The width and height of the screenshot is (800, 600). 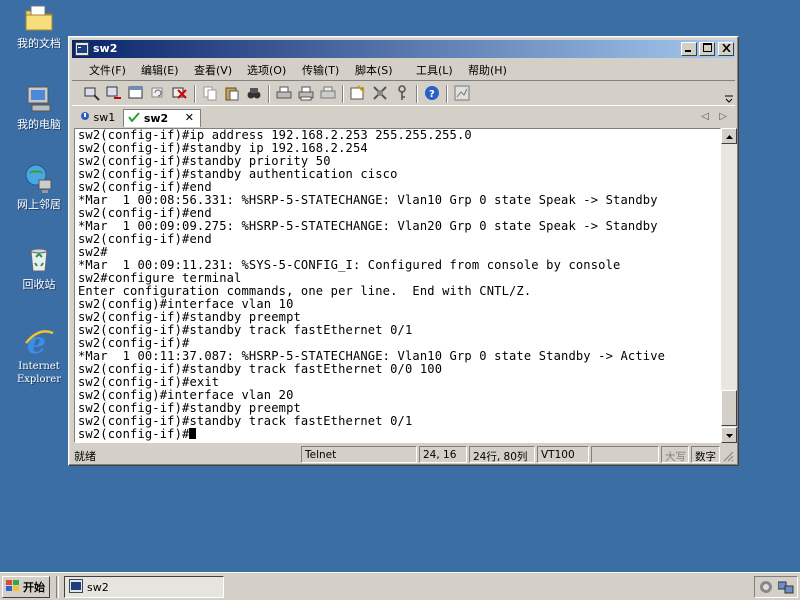 I want to click on desktop-icon-my-computer: 我的电脑, so click(x=39, y=107).